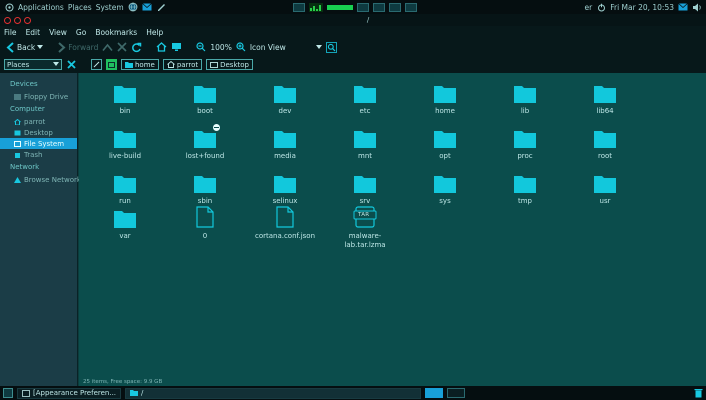 The height and width of the screenshot is (400, 706). I want to click on up-button, so click(108, 47).